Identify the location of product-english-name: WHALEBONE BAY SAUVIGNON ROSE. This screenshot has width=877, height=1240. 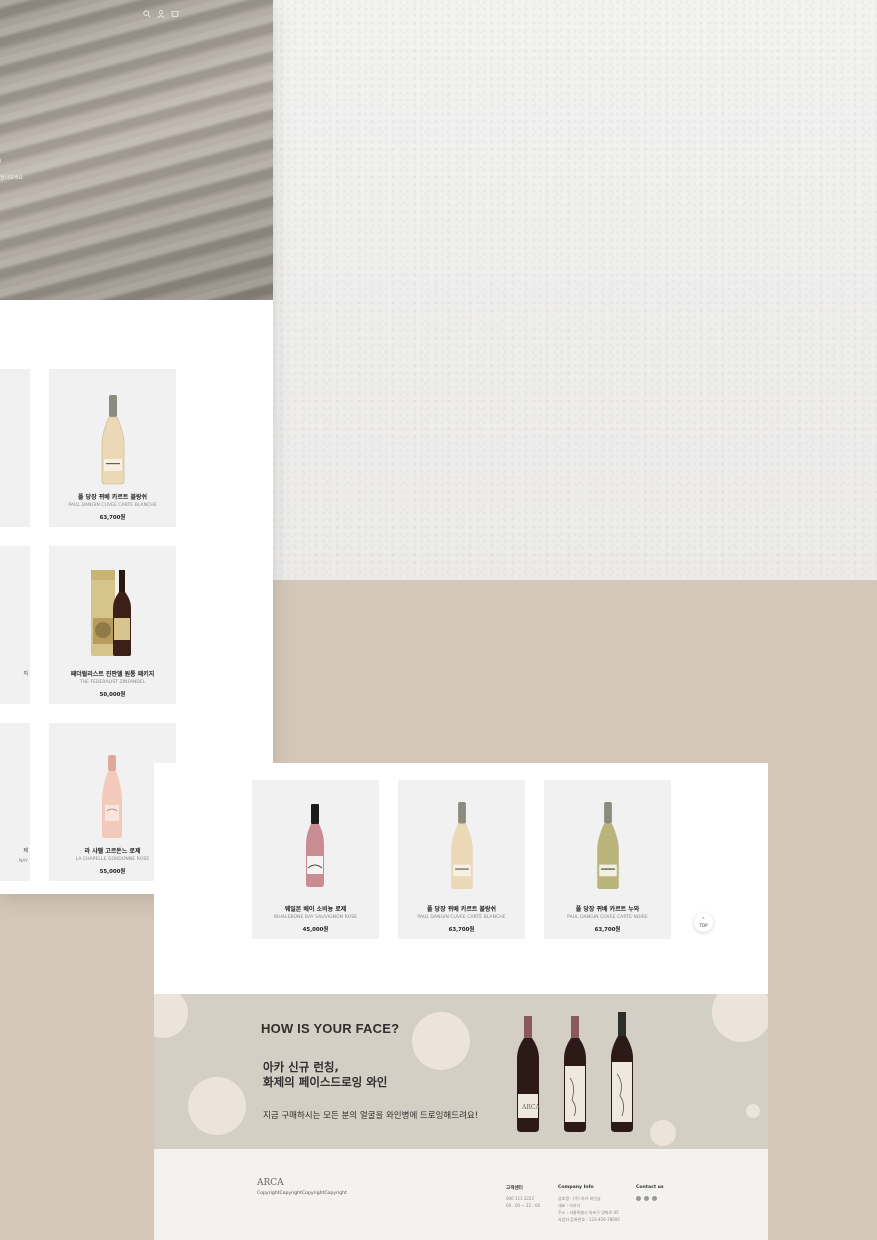
(315, 917).